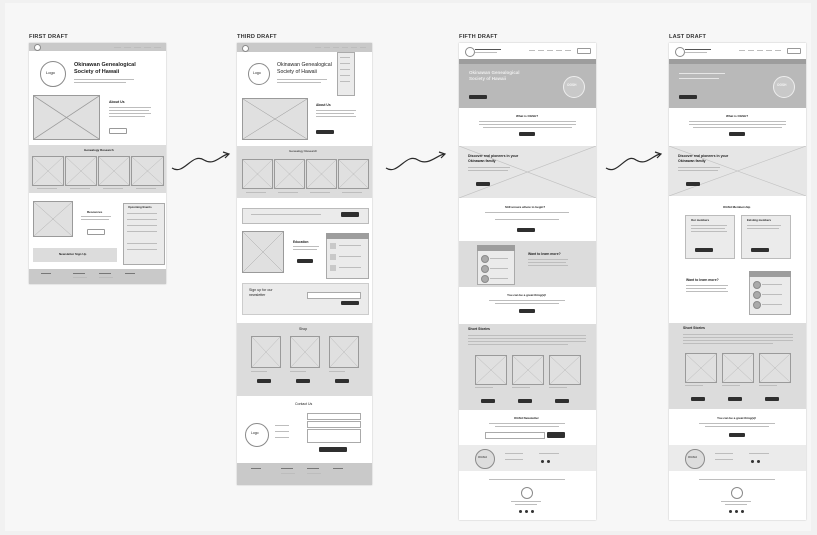 The width and height of the screenshot is (817, 535). Describe the element at coordinates (482, 457) in the screenshot. I see `footer-seal-text: OGSH` at that location.